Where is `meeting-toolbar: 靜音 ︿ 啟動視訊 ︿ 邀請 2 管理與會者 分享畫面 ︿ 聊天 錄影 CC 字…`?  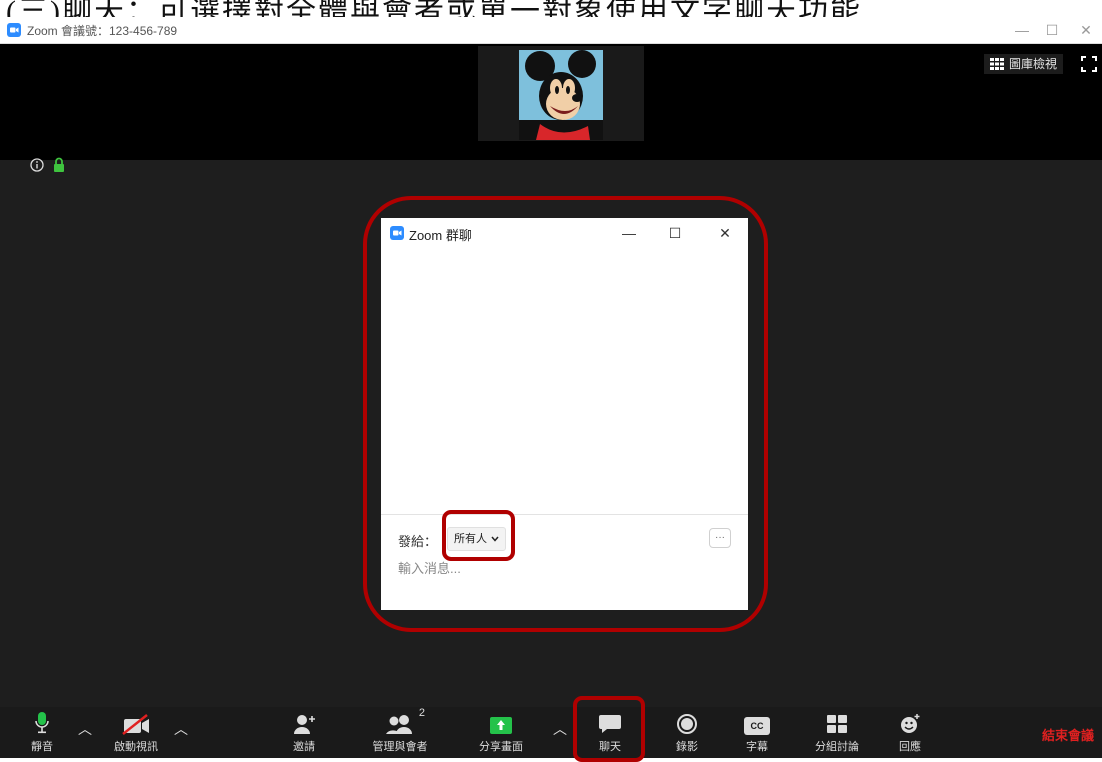
meeting-toolbar: 靜音 ︿ 啟動視訊 ︿ 邀請 2 管理與會者 分享畫面 ︿ 聊天 錄影 CC 字… is located at coordinates (551, 732).